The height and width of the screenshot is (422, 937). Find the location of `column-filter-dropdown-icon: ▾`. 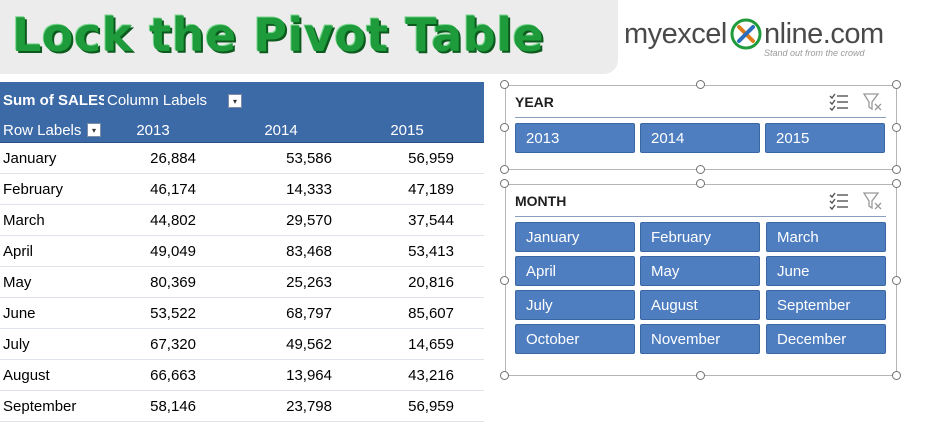

column-filter-dropdown-icon: ▾ is located at coordinates (235, 101).